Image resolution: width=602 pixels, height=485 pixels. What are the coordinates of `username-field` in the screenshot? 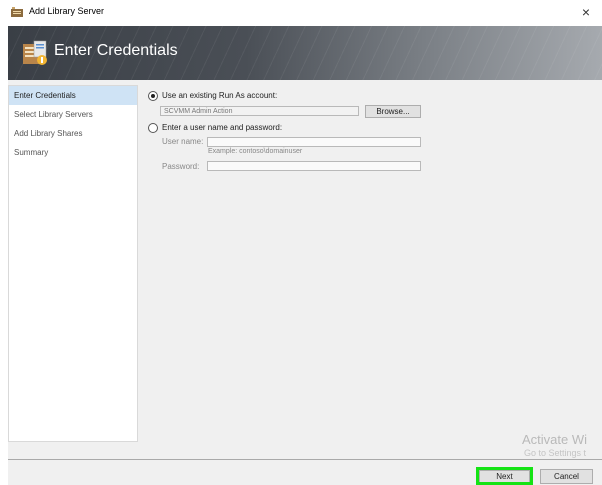 It's located at (314, 142).